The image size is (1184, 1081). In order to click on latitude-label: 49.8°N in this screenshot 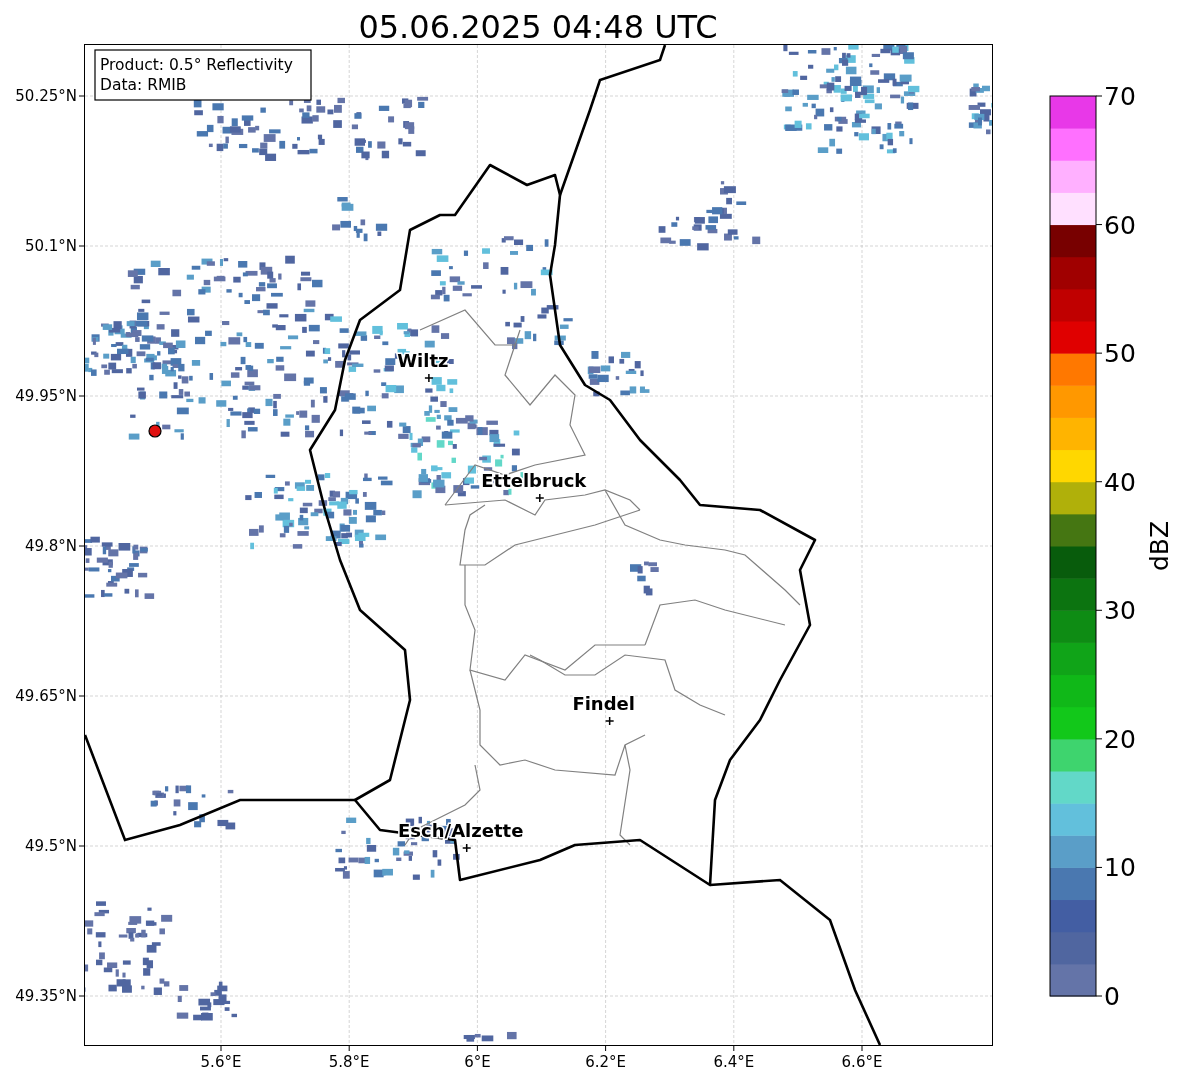, I will do `click(50, 546)`.